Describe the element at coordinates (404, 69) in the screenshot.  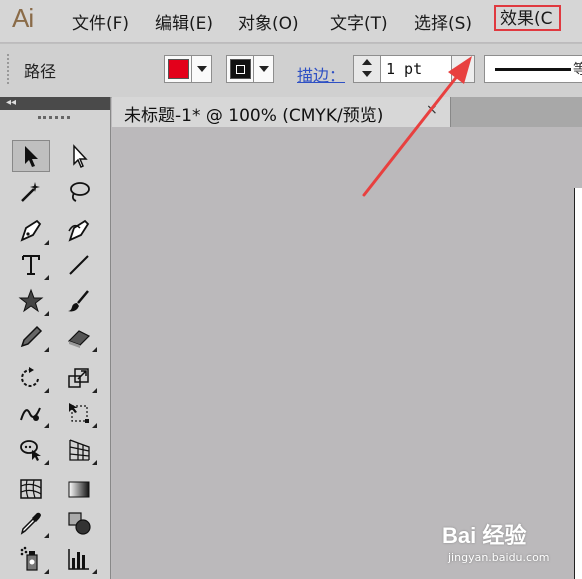
I see `stroke-weight-value: 1 pt` at that location.